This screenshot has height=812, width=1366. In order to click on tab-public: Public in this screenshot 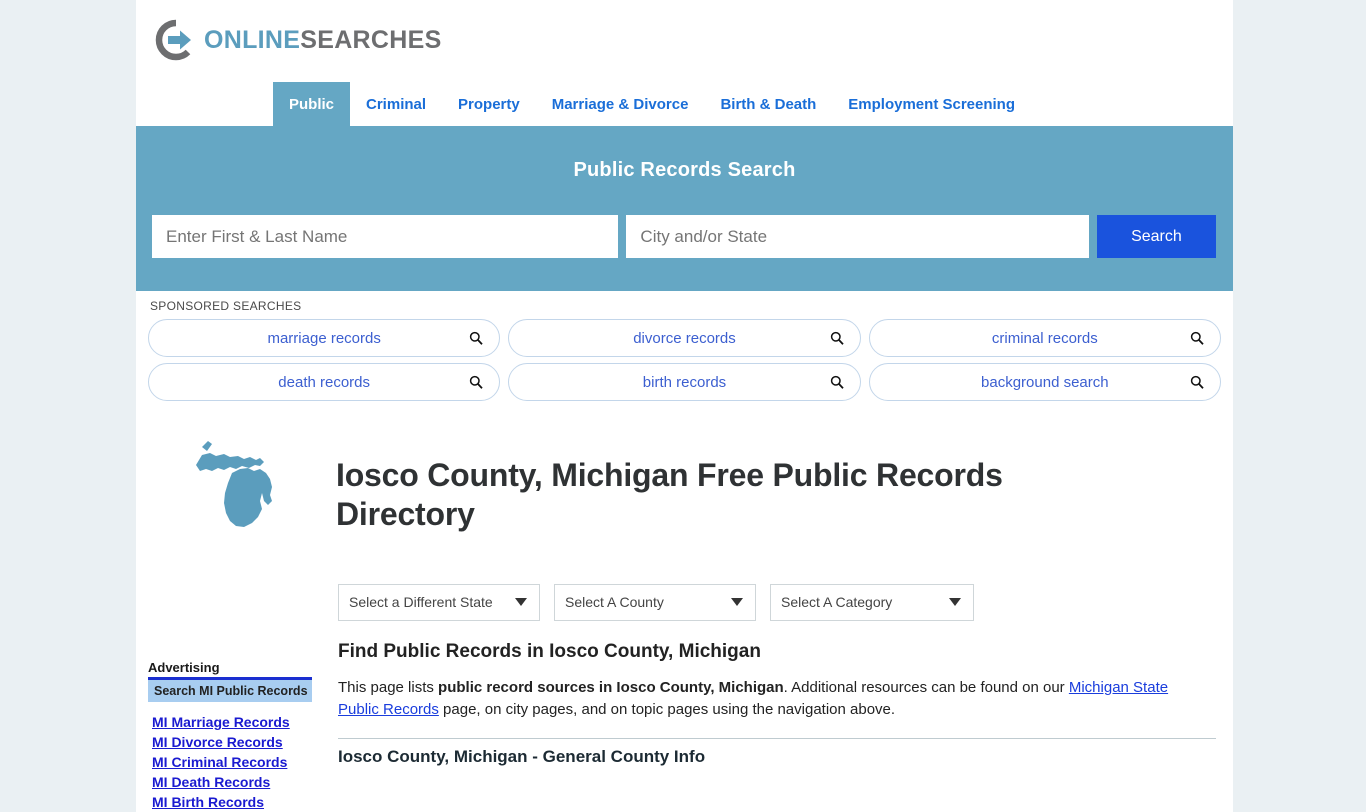, I will do `click(312, 104)`.